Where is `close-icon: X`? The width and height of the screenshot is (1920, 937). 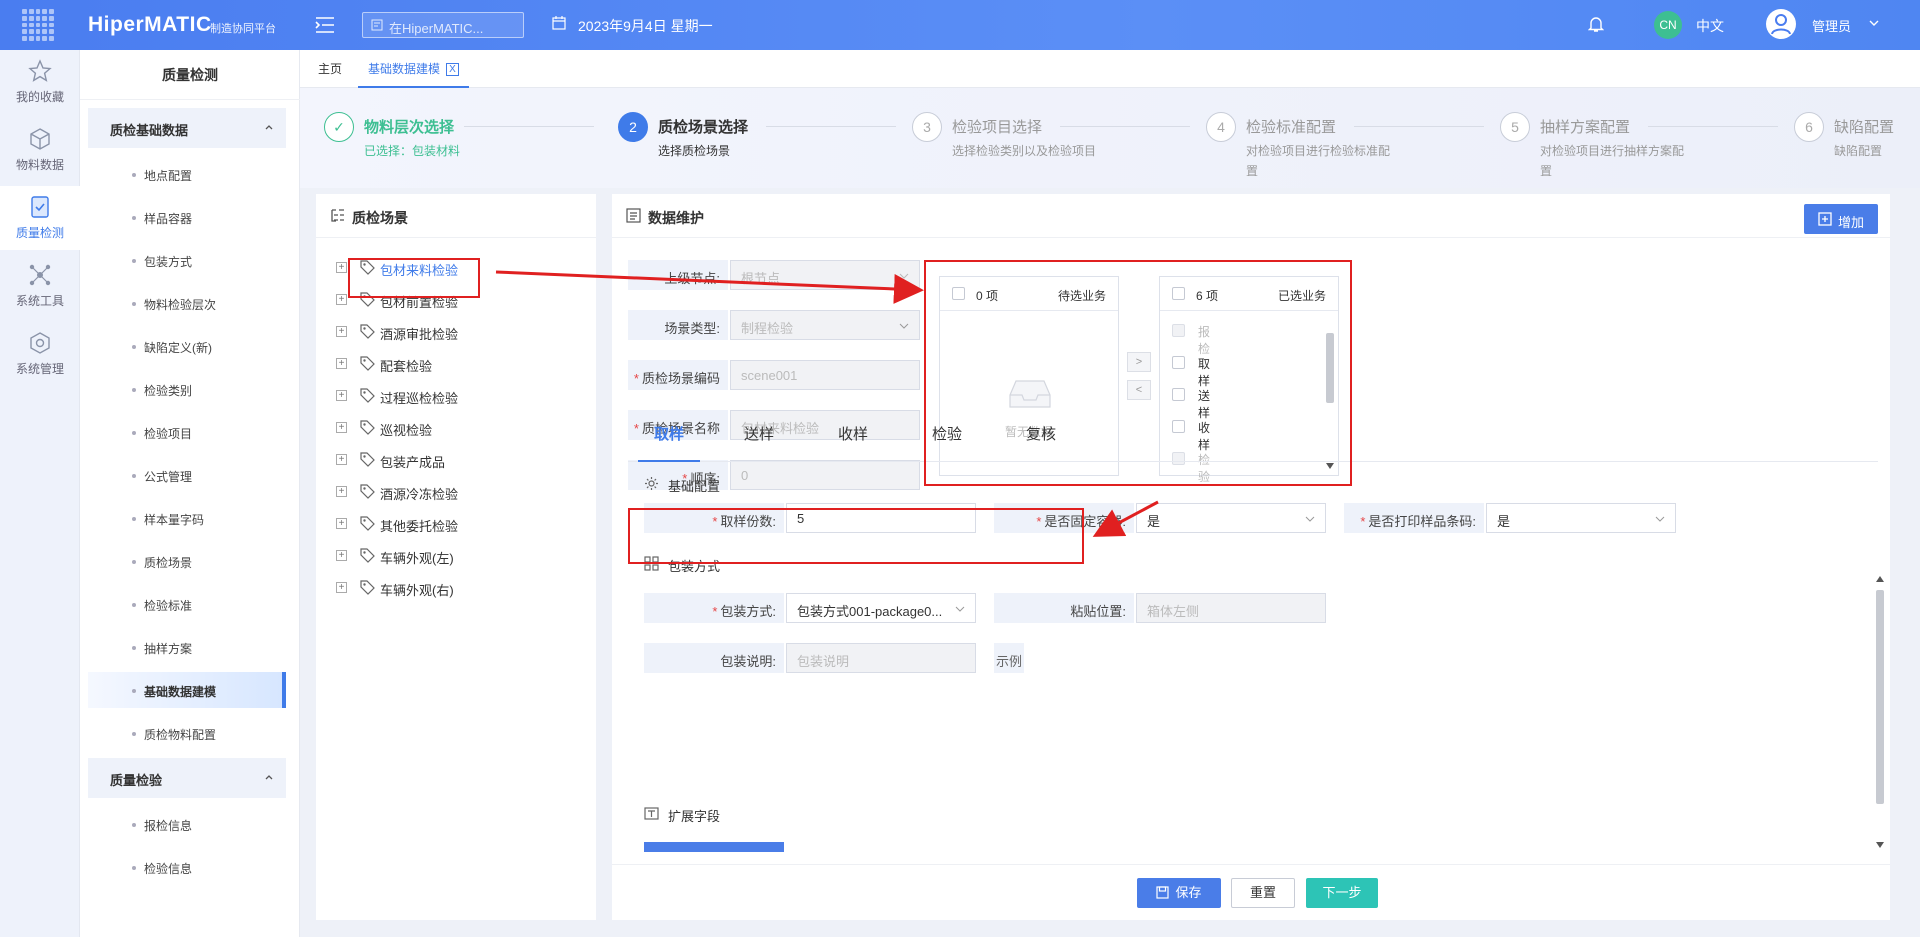
close-icon: X is located at coordinates (453, 70).